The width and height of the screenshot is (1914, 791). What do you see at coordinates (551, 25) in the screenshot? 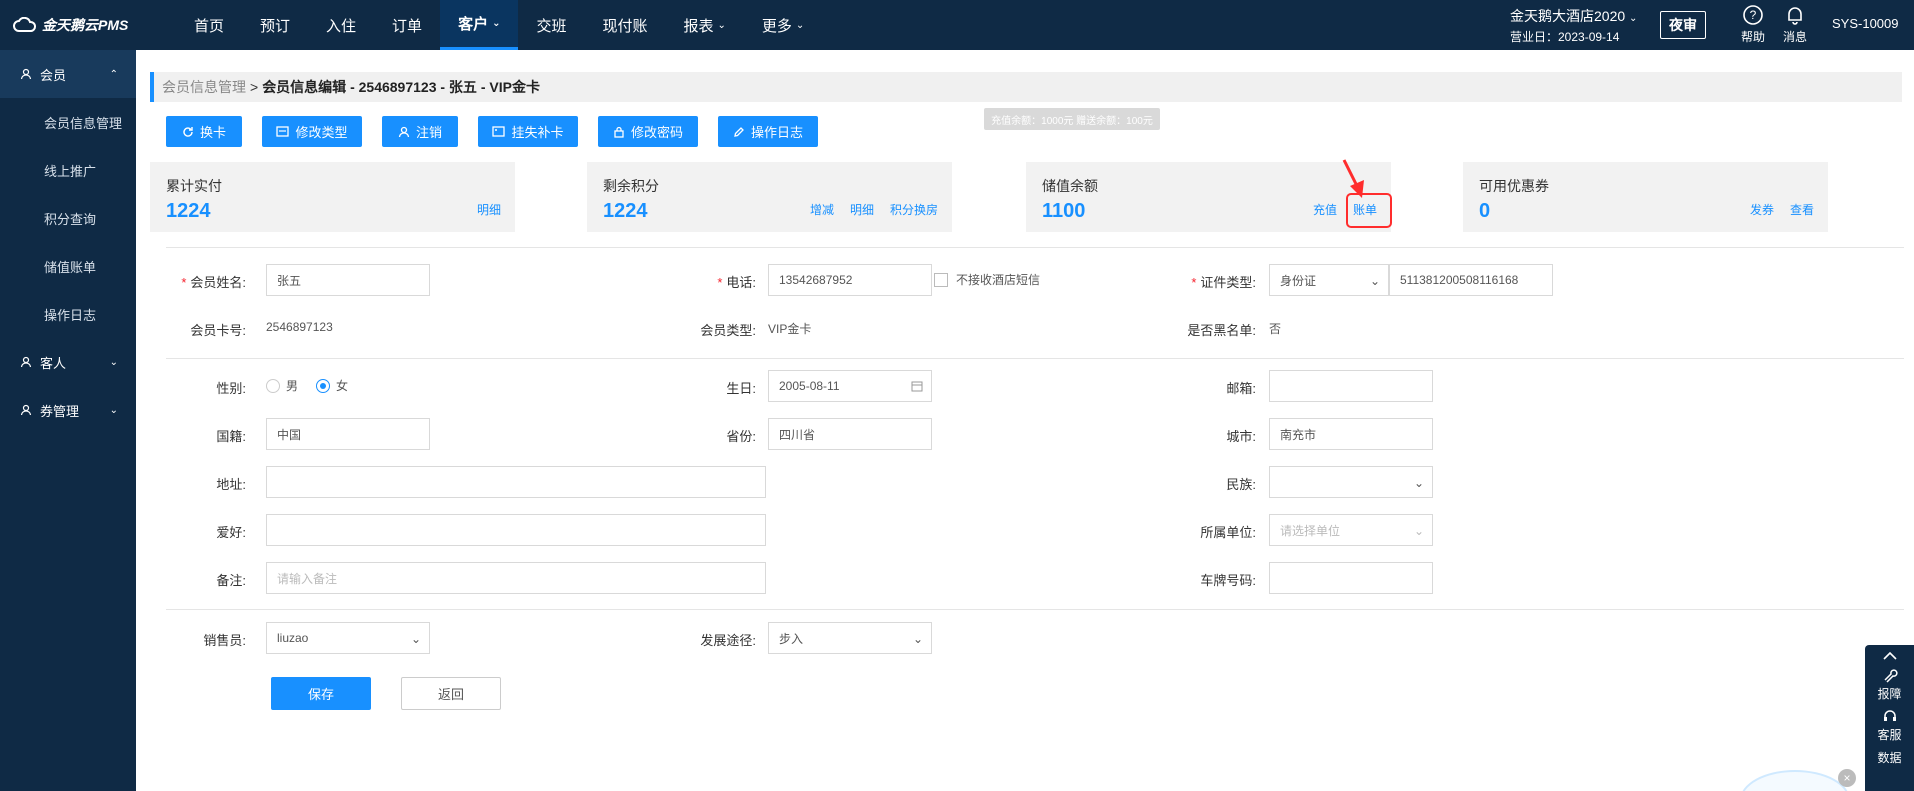
I see `nav-shift: 交班` at bounding box center [551, 25].